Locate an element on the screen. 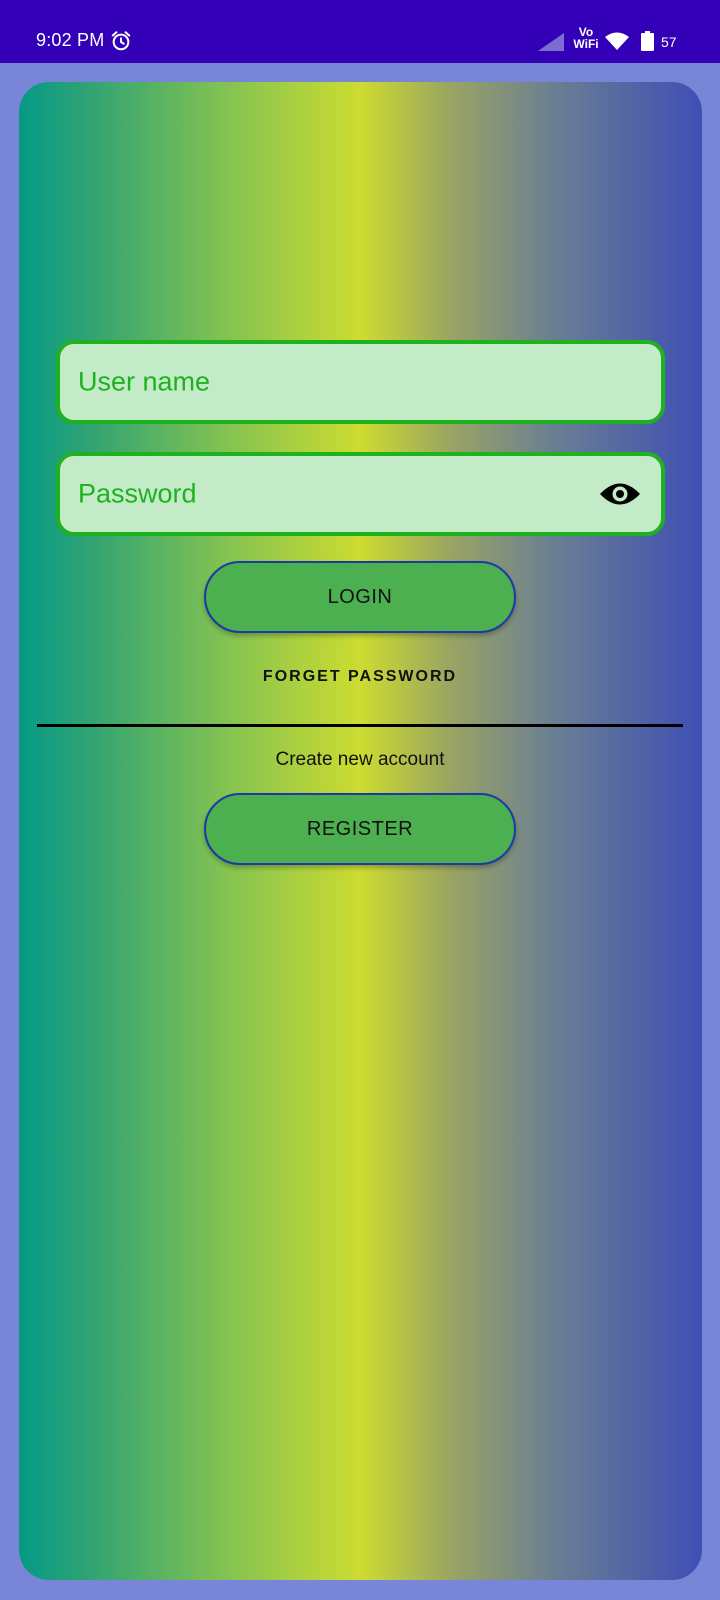 Image resolution: width=720 pixels, height=1600 pixels. forget-password-link: FORGET PASSWORD is located at coordinates (360, 677).